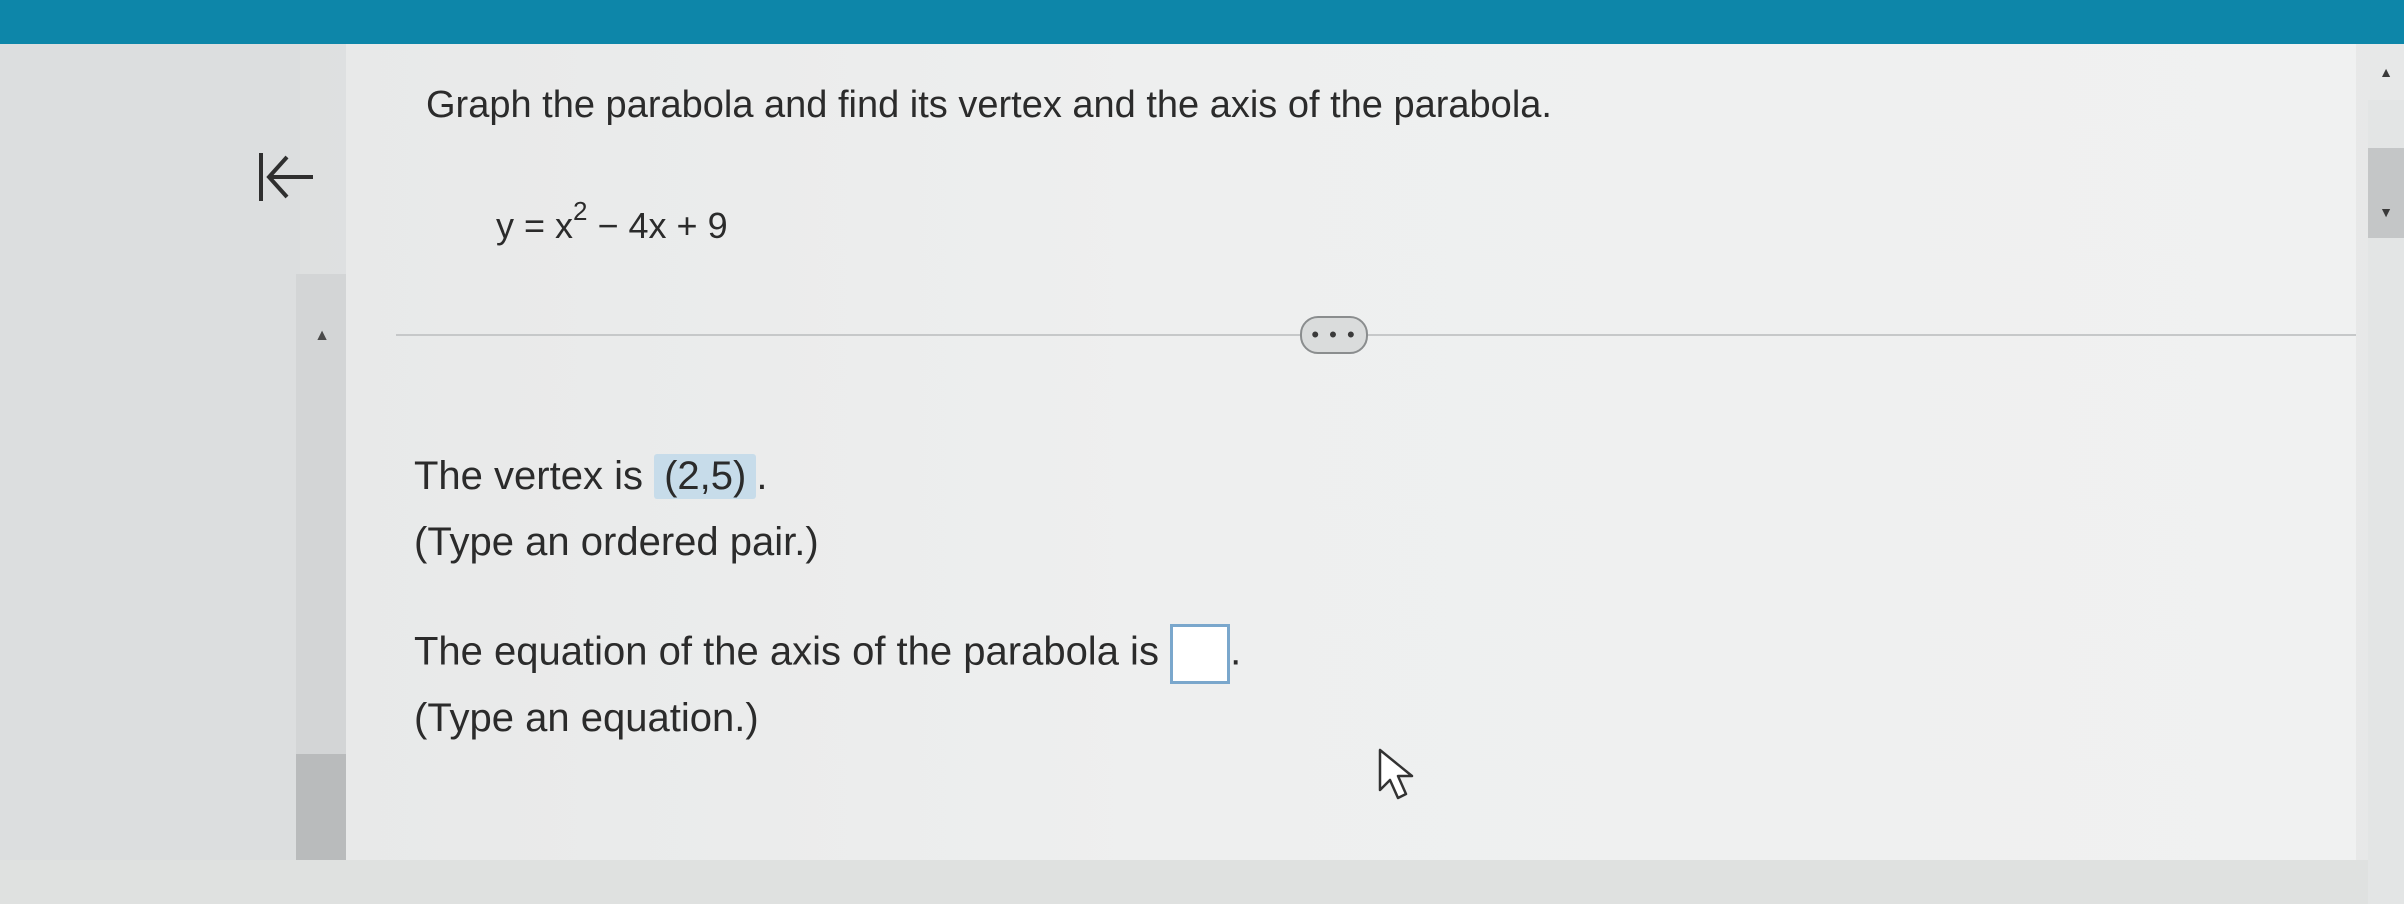  I want to click on vertex-hint: (Type an ordered pair.), so click(616, 542).